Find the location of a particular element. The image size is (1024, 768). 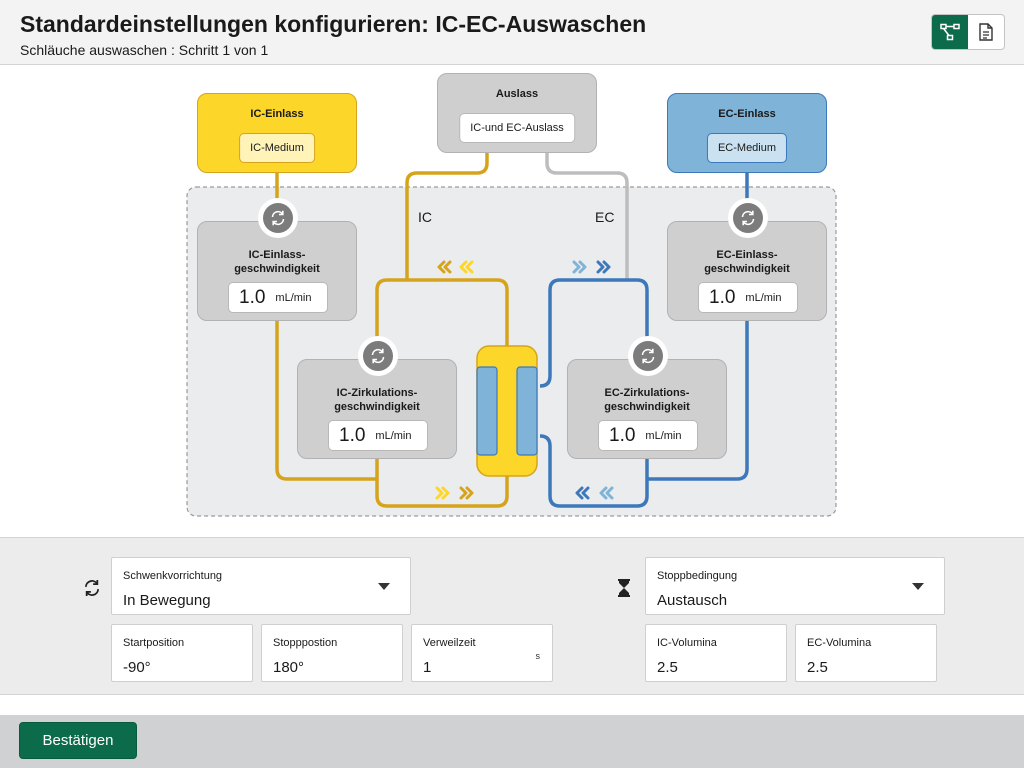

ec-volumes-field: EC-Volumina 2.5 is located at coordinates (866, 653).